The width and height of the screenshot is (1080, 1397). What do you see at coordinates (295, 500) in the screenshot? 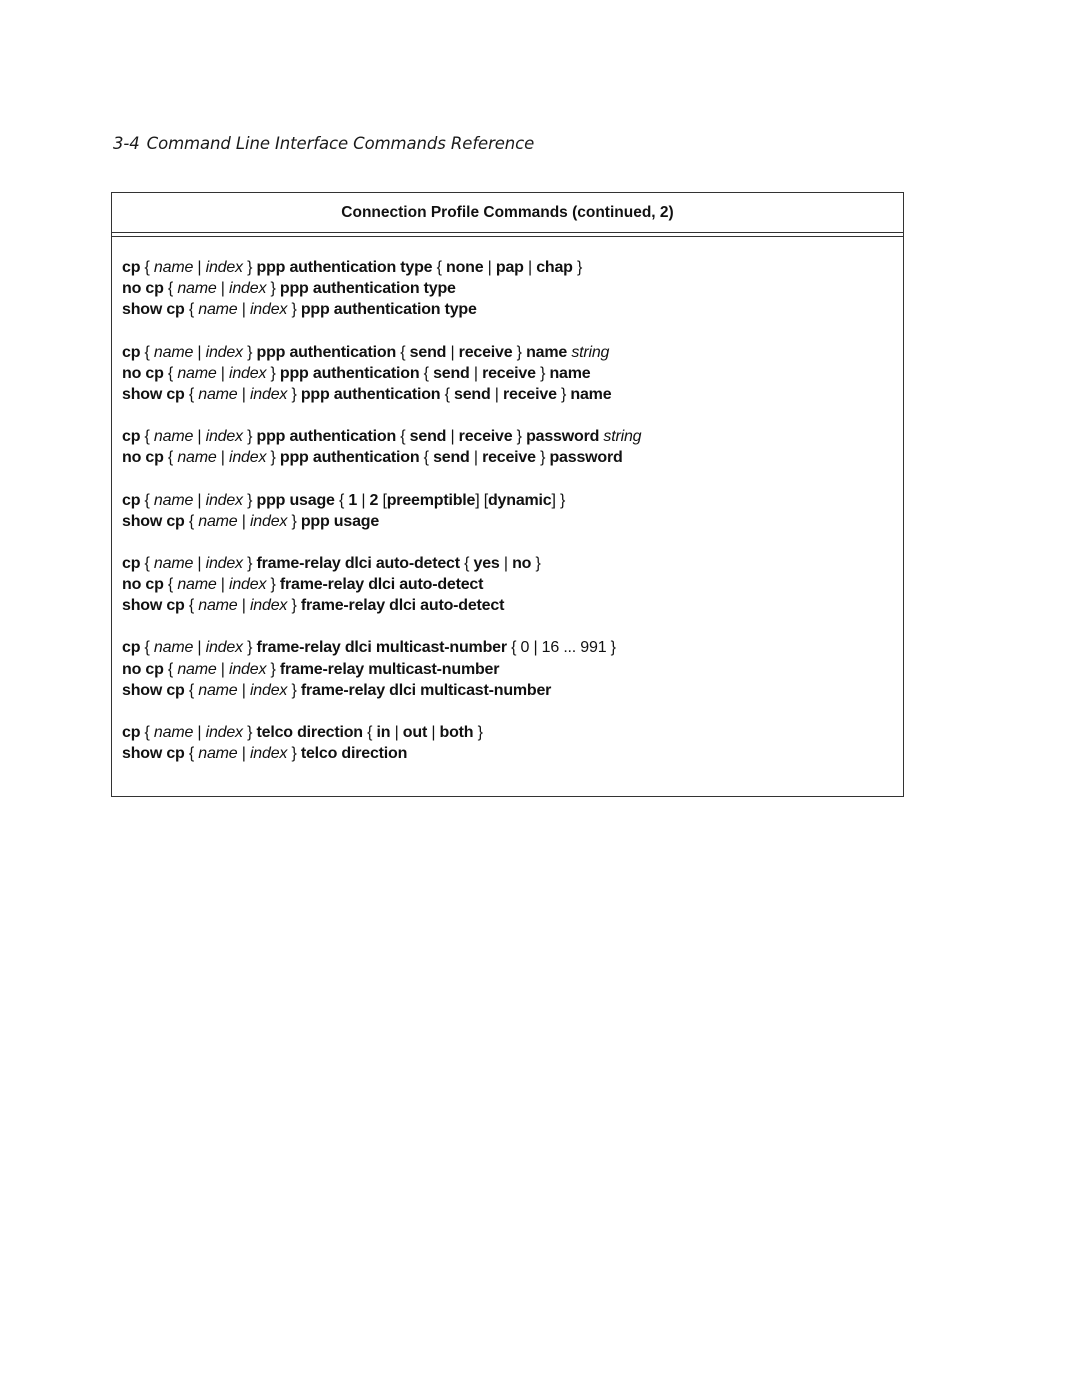
I see `command-keyword: ppp usage` at bounding box center [295, 500].